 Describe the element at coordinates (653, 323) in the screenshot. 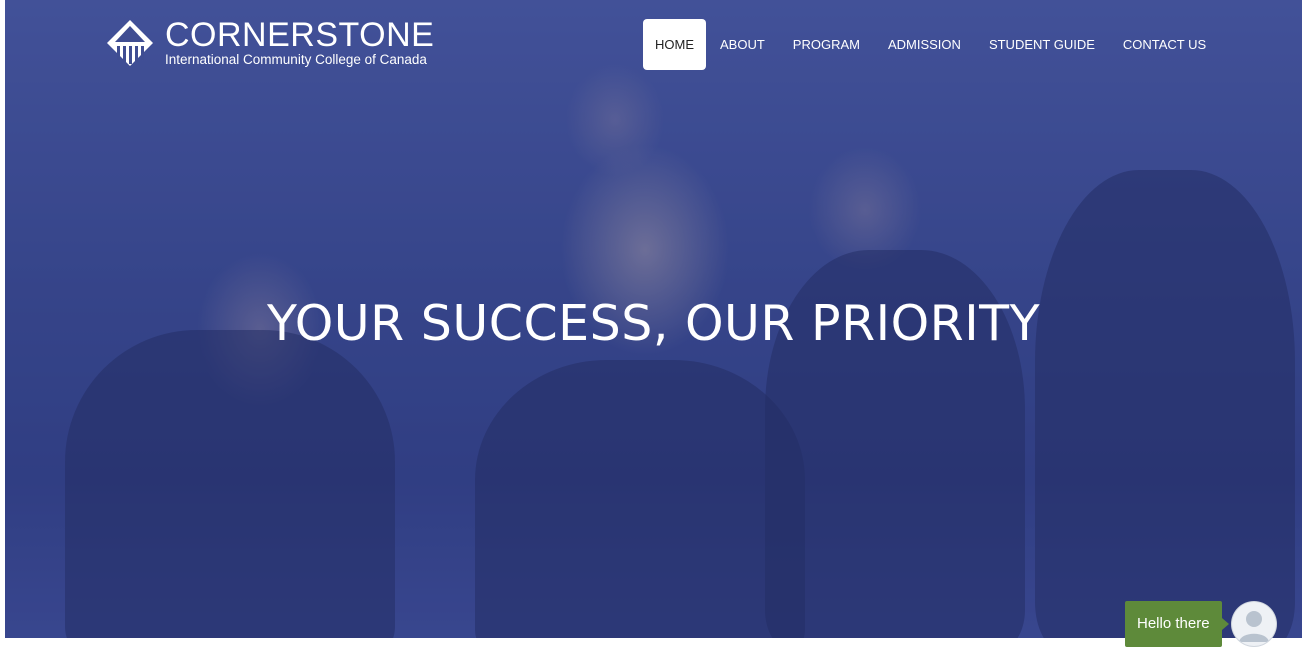

I see `hero-title: YOUR SUCCESS, OUR PRIORITY` at that location.